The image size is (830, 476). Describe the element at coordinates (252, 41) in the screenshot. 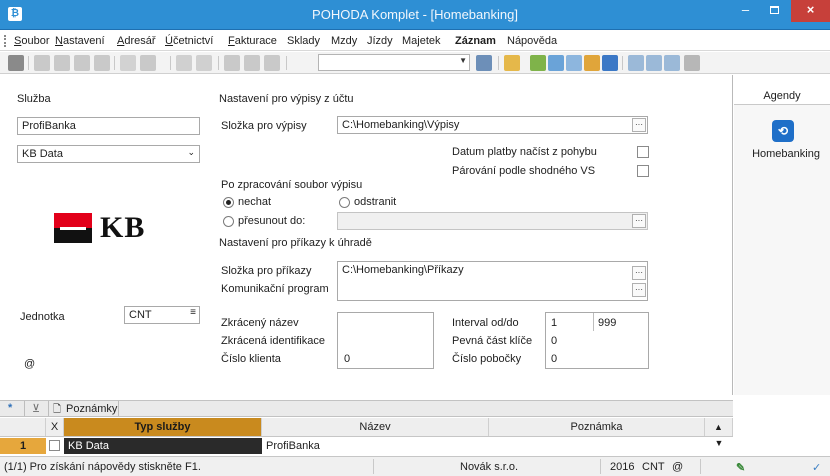

I see `menu-fakturace: Fakturace` at that location.